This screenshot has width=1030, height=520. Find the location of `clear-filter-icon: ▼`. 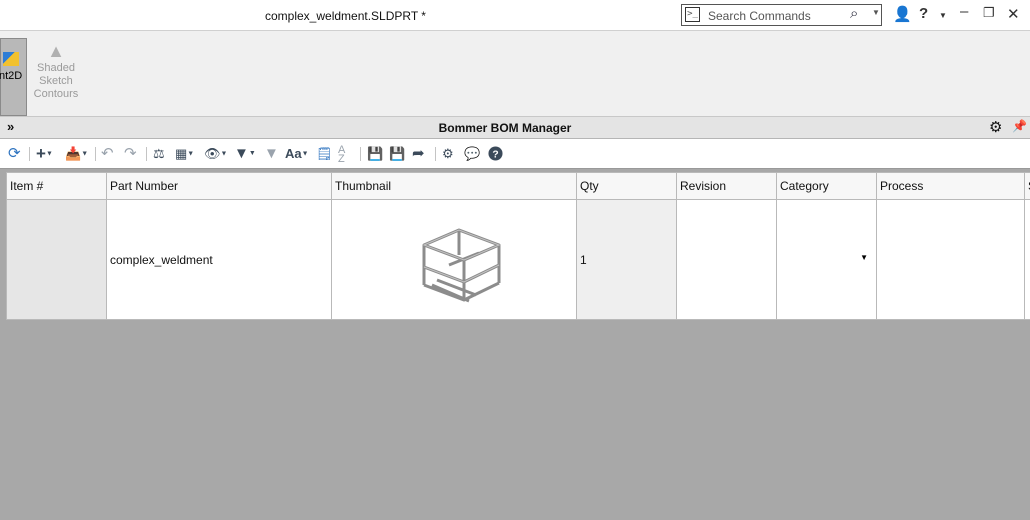

clear-filter-icon: ▼ is located at coordinates (271, 154).